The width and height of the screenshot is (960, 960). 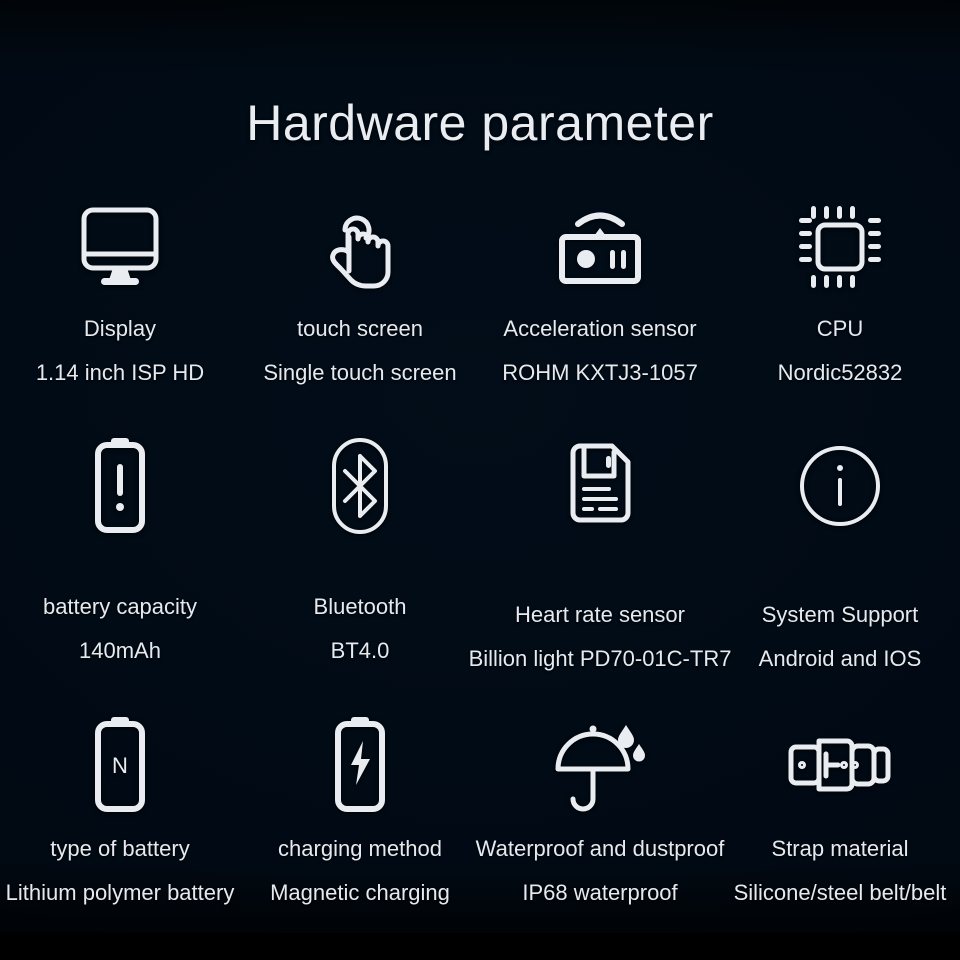 What do you see at coordinates (360, 546) in the screenshot?
I see `spec-item-bluetooth: Bluetooth BT4.0` at bounding box center [360, 546].